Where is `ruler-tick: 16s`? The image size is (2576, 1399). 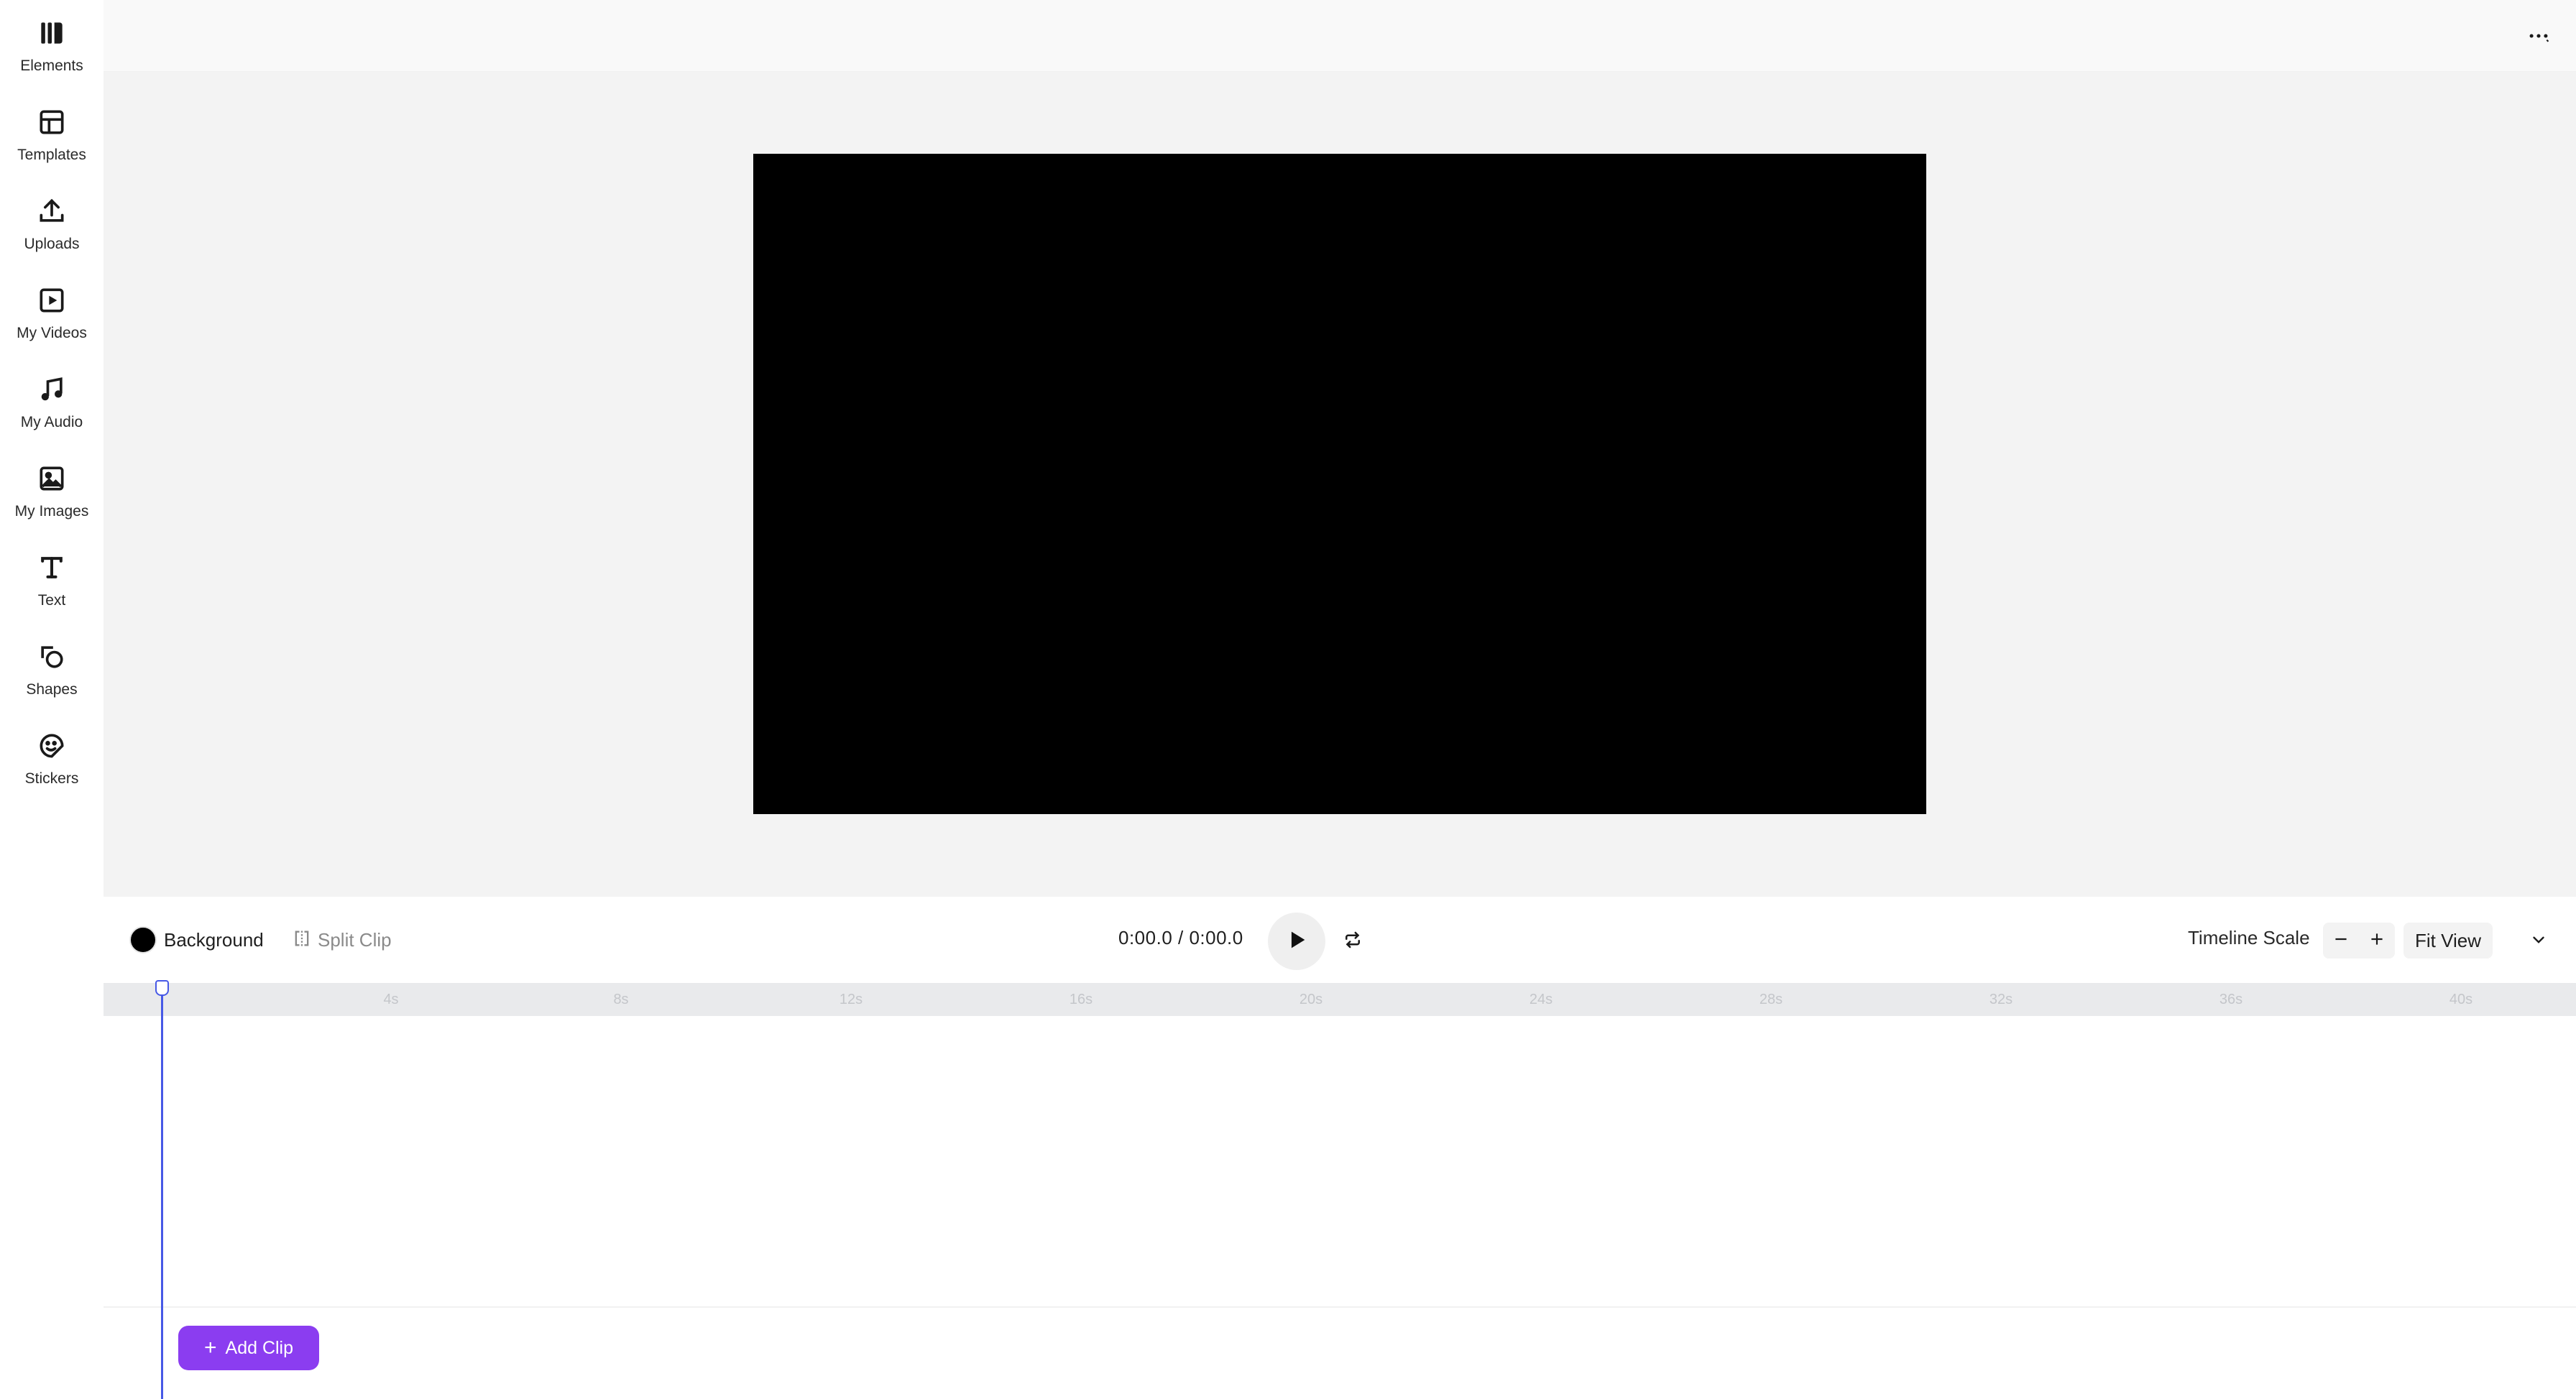 ruler-tick: 16s is located at coordinates (1081, 999).